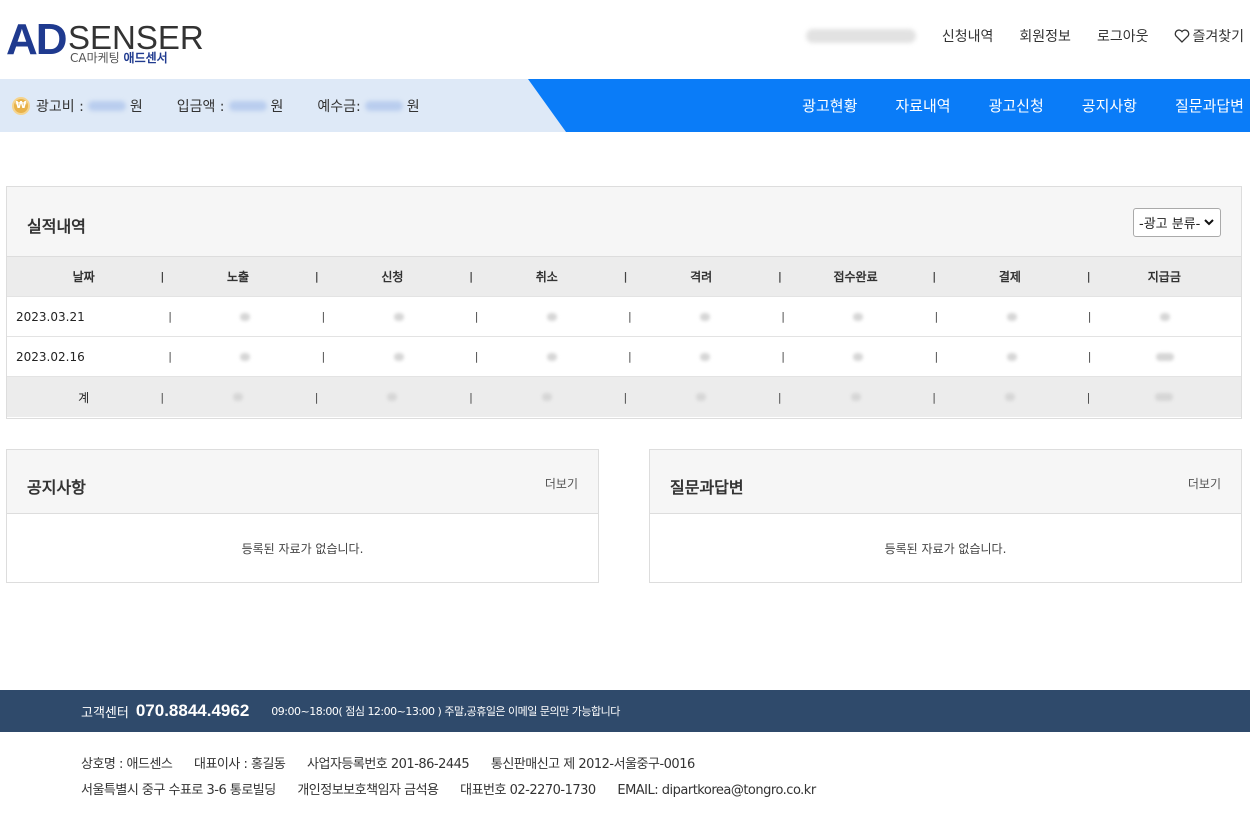 The height and width of the screenshot is (815, 1250). I want to click on site-logo: AD SENSER CA마케팅 애드센서, so click(105, 42).